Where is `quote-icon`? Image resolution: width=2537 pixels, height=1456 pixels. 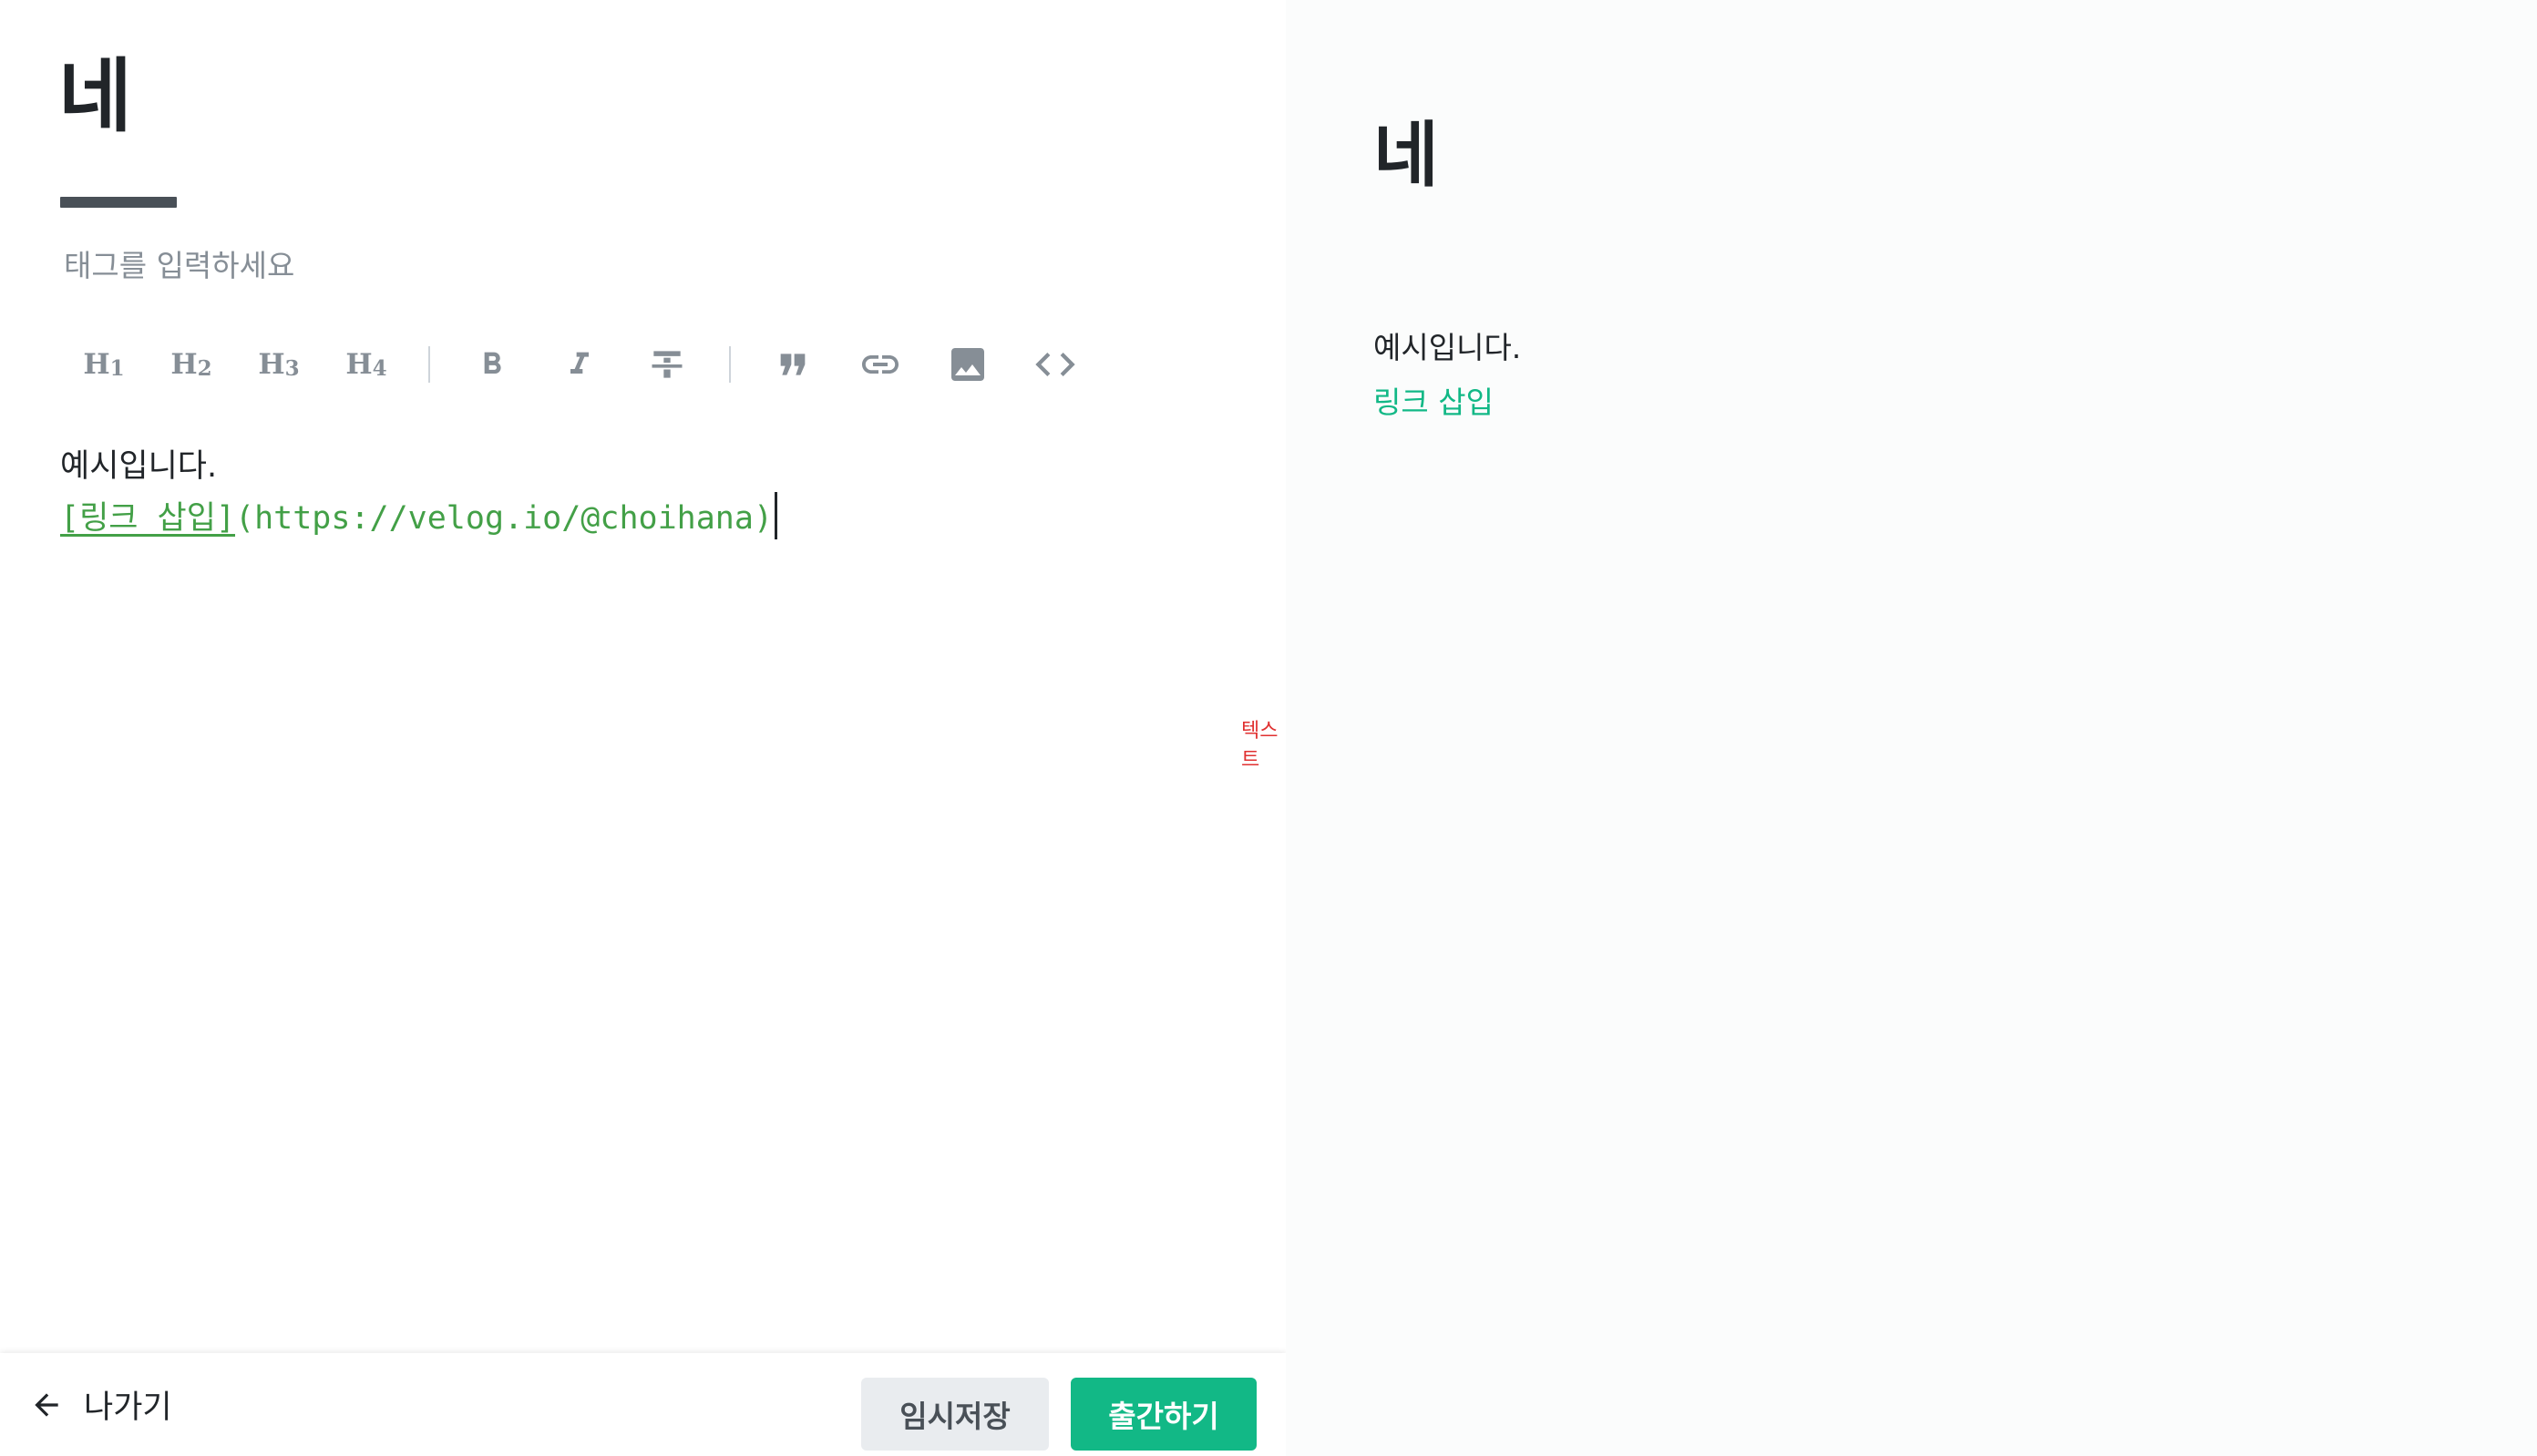 quote-icon is located at coordinates (793, 364).